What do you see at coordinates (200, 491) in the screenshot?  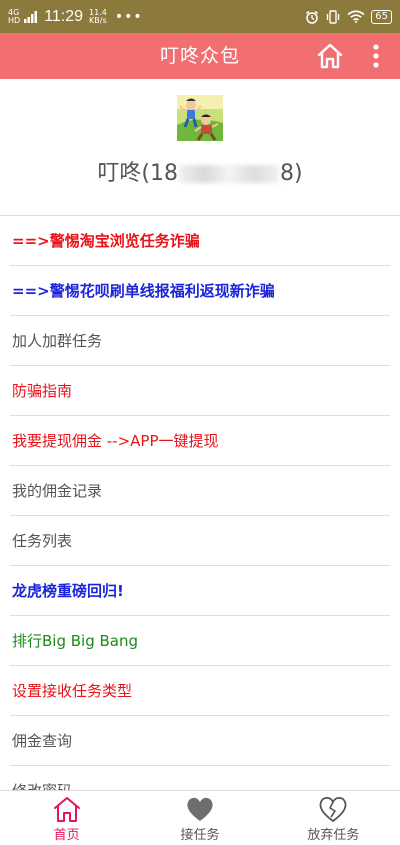 I see `menu-item: 我的佣金记录` at bounding box center [200, 491].